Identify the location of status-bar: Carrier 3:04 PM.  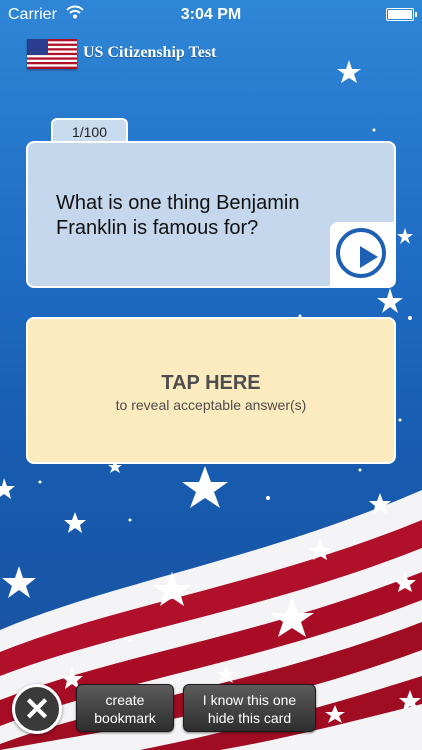
(211, 15).